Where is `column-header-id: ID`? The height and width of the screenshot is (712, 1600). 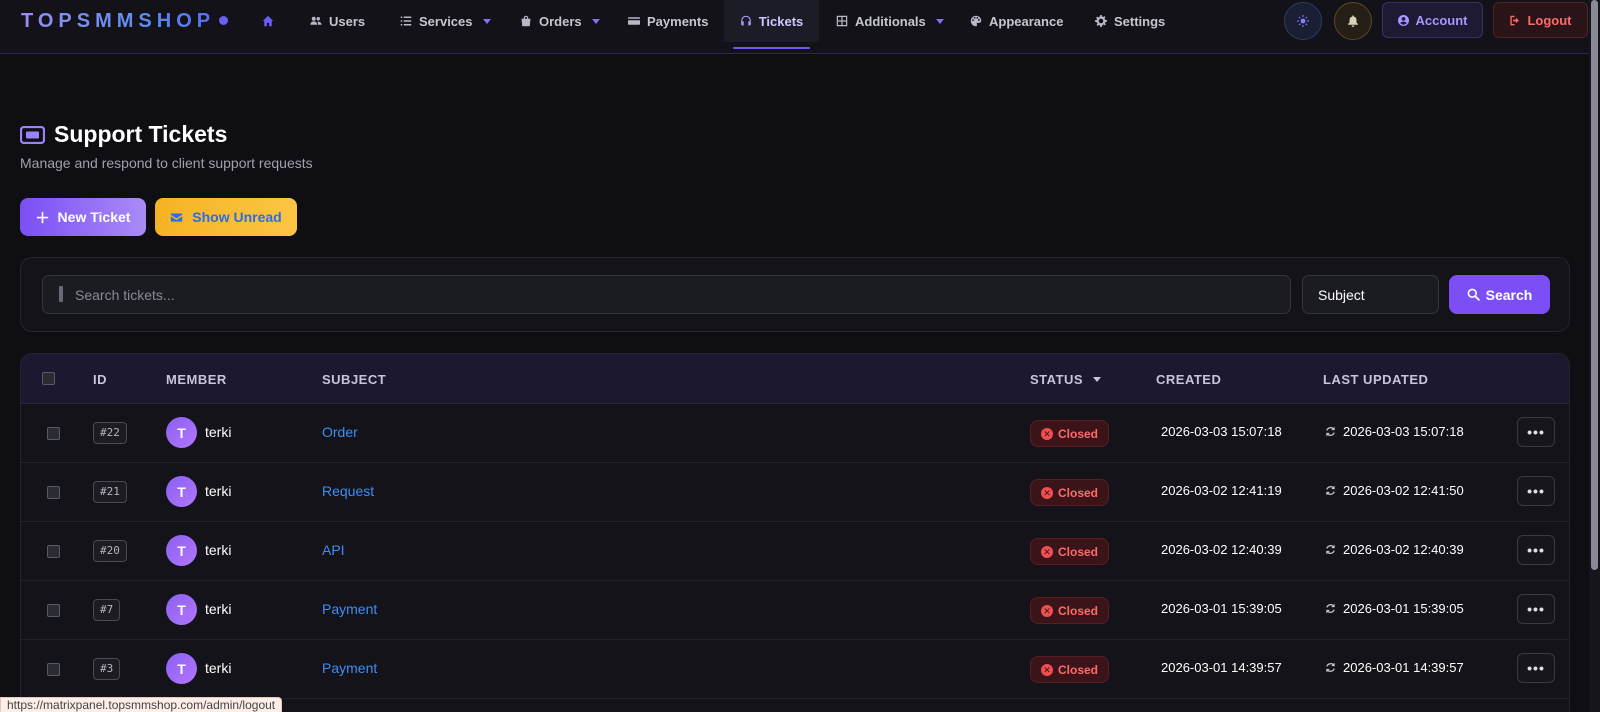 column-header-id: ID is located at coordinates (100, 379).